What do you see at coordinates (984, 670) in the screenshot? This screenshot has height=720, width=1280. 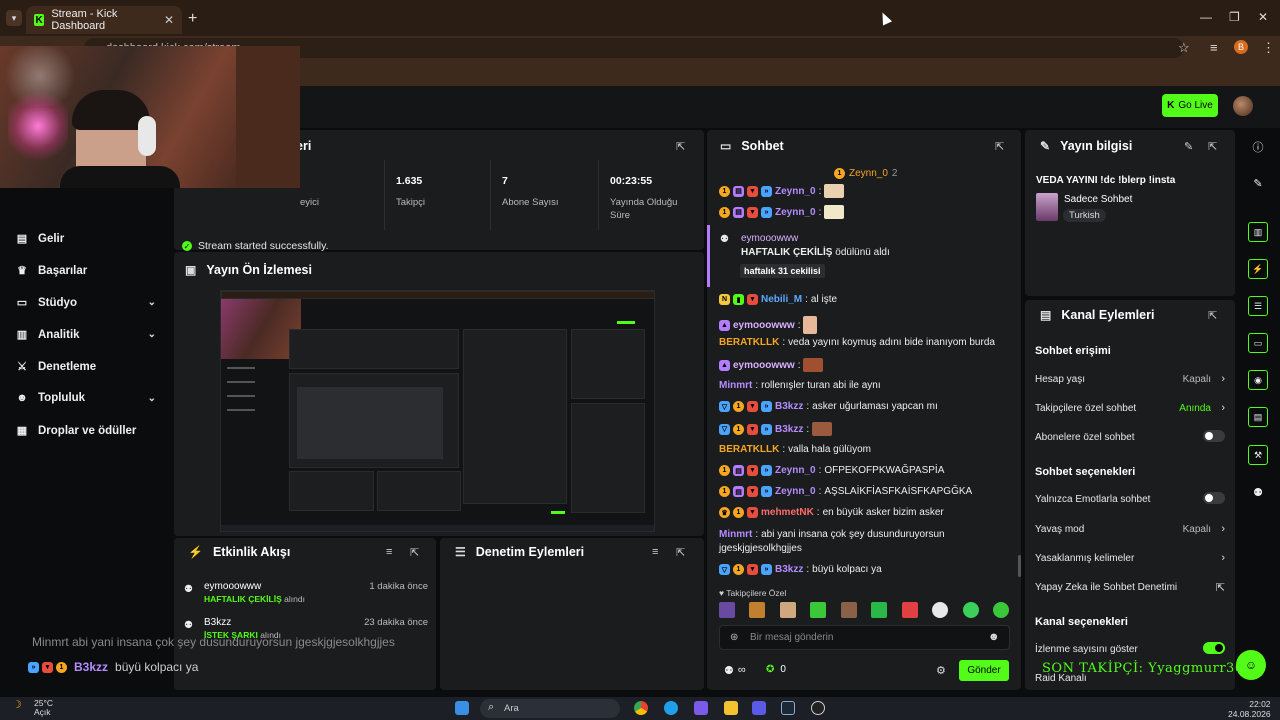 I see `send-button: Gönder` at bounding box center [984, 670].